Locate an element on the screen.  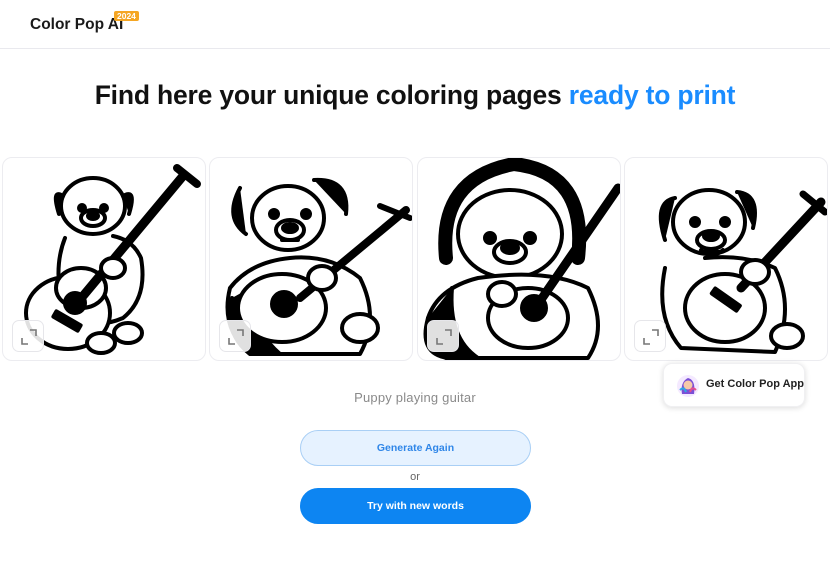
page-title-main: Find here your unique coloring pages is located at coordinates (328, 95).